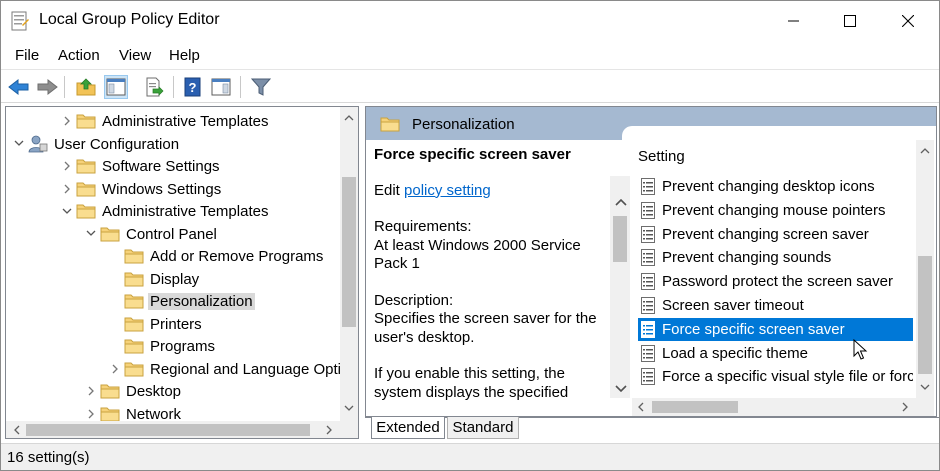 The image size is (940, 471). What do you see at coordinates (775, 234) in the screenshot?
I see `setting-row: Prevent changing screen saver` at bounding box center [775, 234].